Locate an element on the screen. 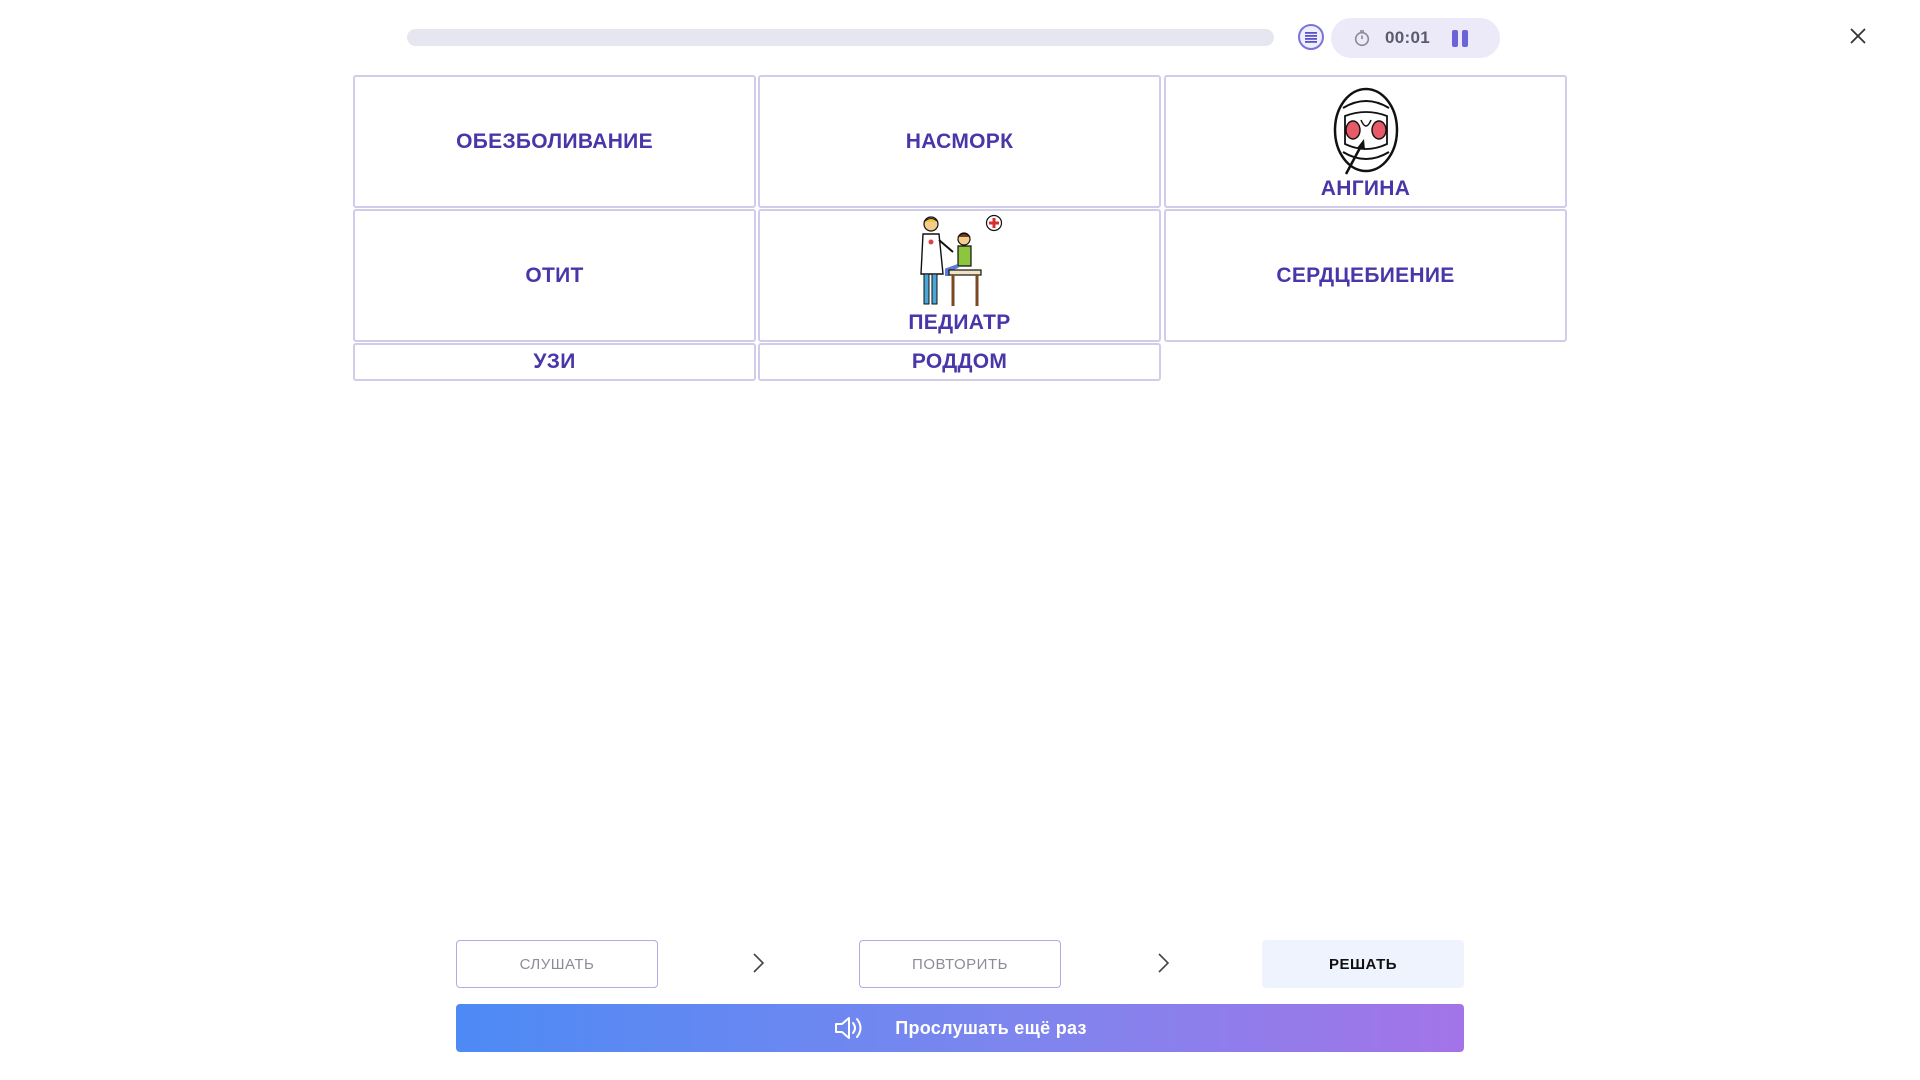 The width and height of the screenshot is (1920, 1080). tile-label: СЕРДЦЕБИЕНИЕ is located at coordinates (1365, 275).